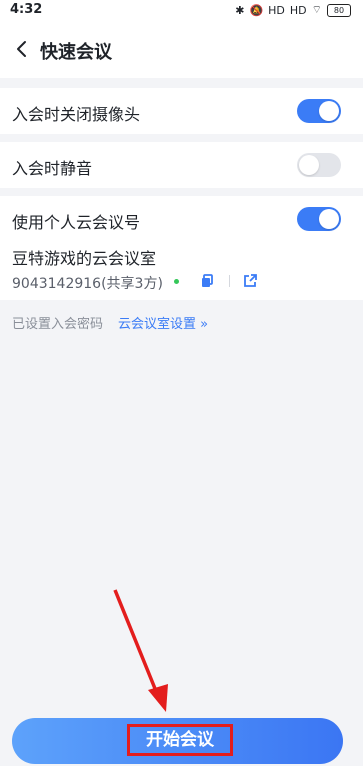 Image resolution: width=363 pixels, height=766 pixels. What do you see at coordinates (181, 49) in the screenshot?
I see `page-header: 快速会议` at bounding box center [181, 49].